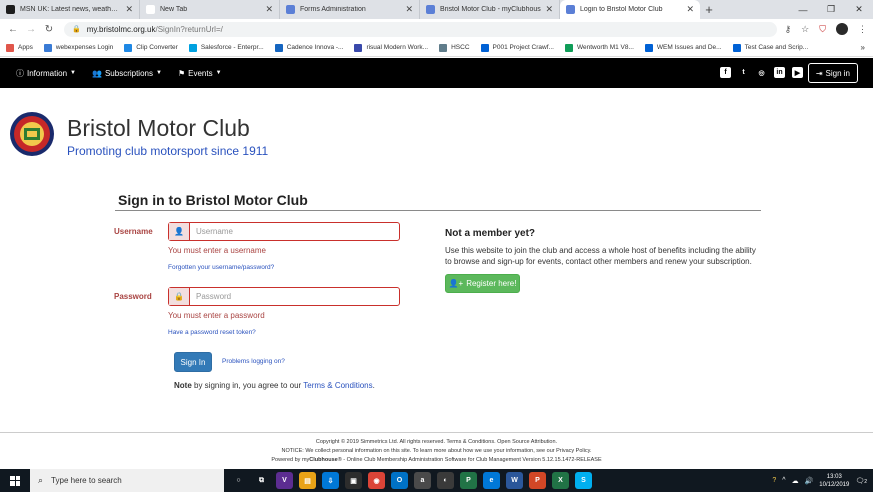  I want to click on terms-link: Terms & Conditions, so click(337, 385).